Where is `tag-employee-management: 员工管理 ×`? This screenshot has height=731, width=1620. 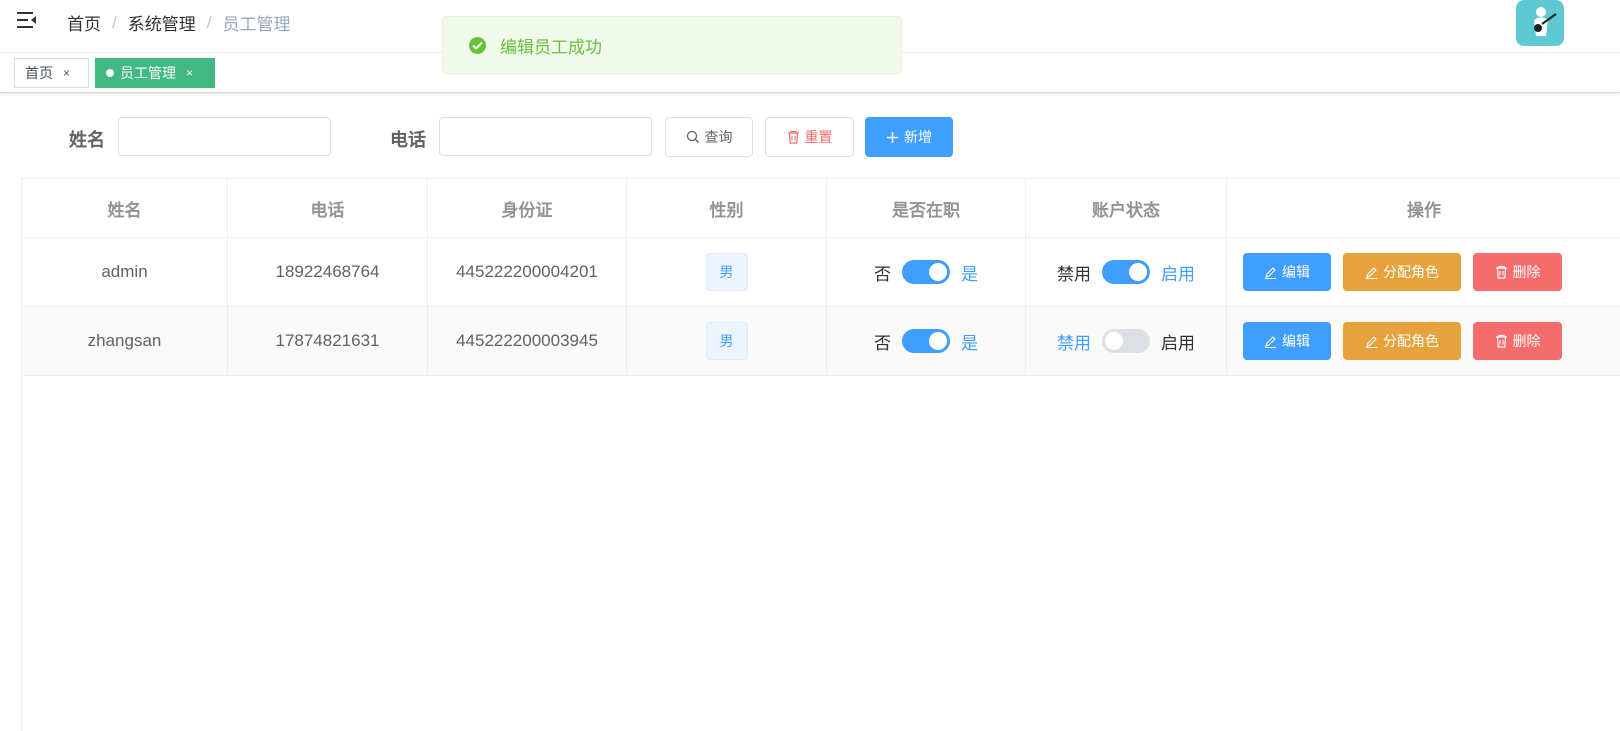 tag-employee-management: 员工管理 × is located at coordinates (155, 73).